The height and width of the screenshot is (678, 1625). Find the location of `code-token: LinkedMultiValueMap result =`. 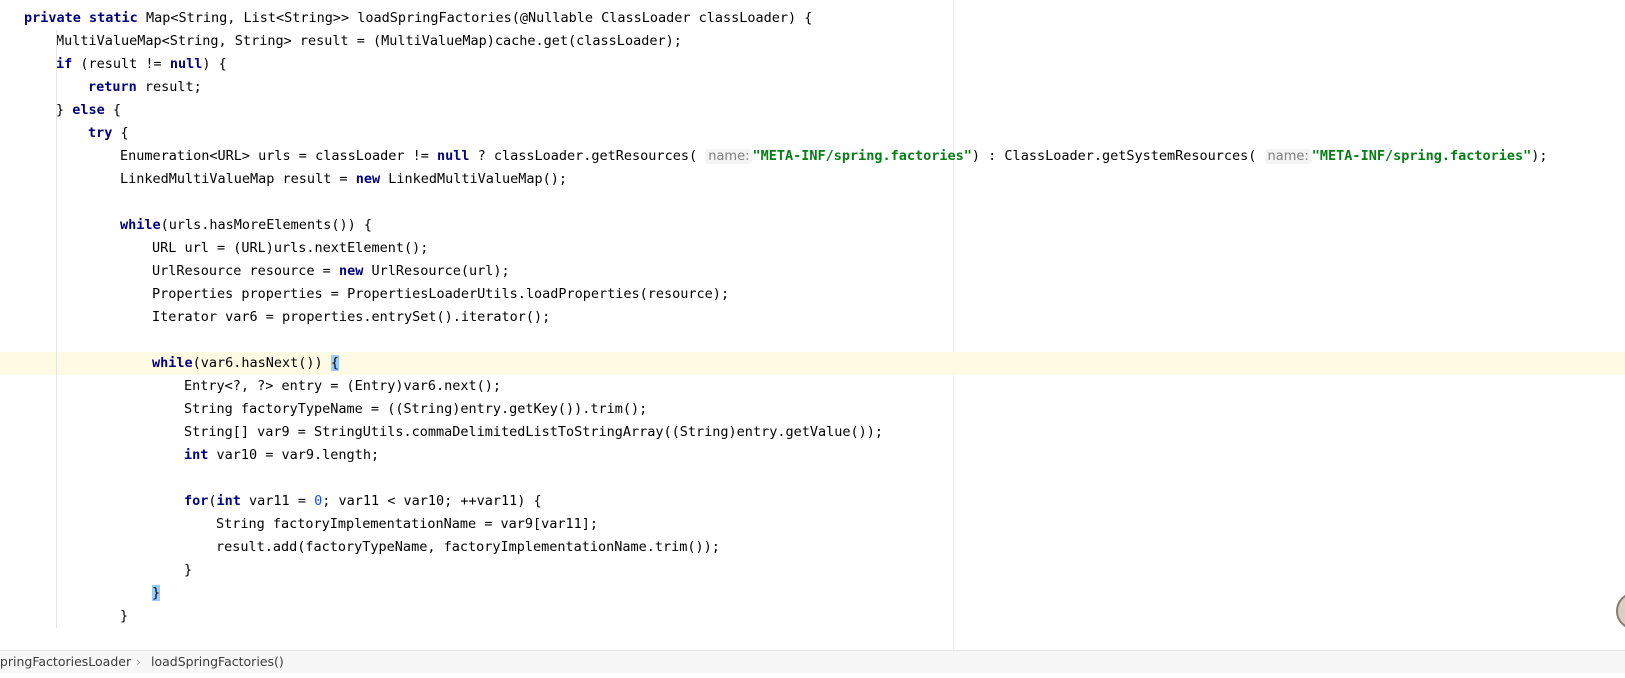

code-token: LinkedMultiValueMap result = is located at coordinates (238, 179).